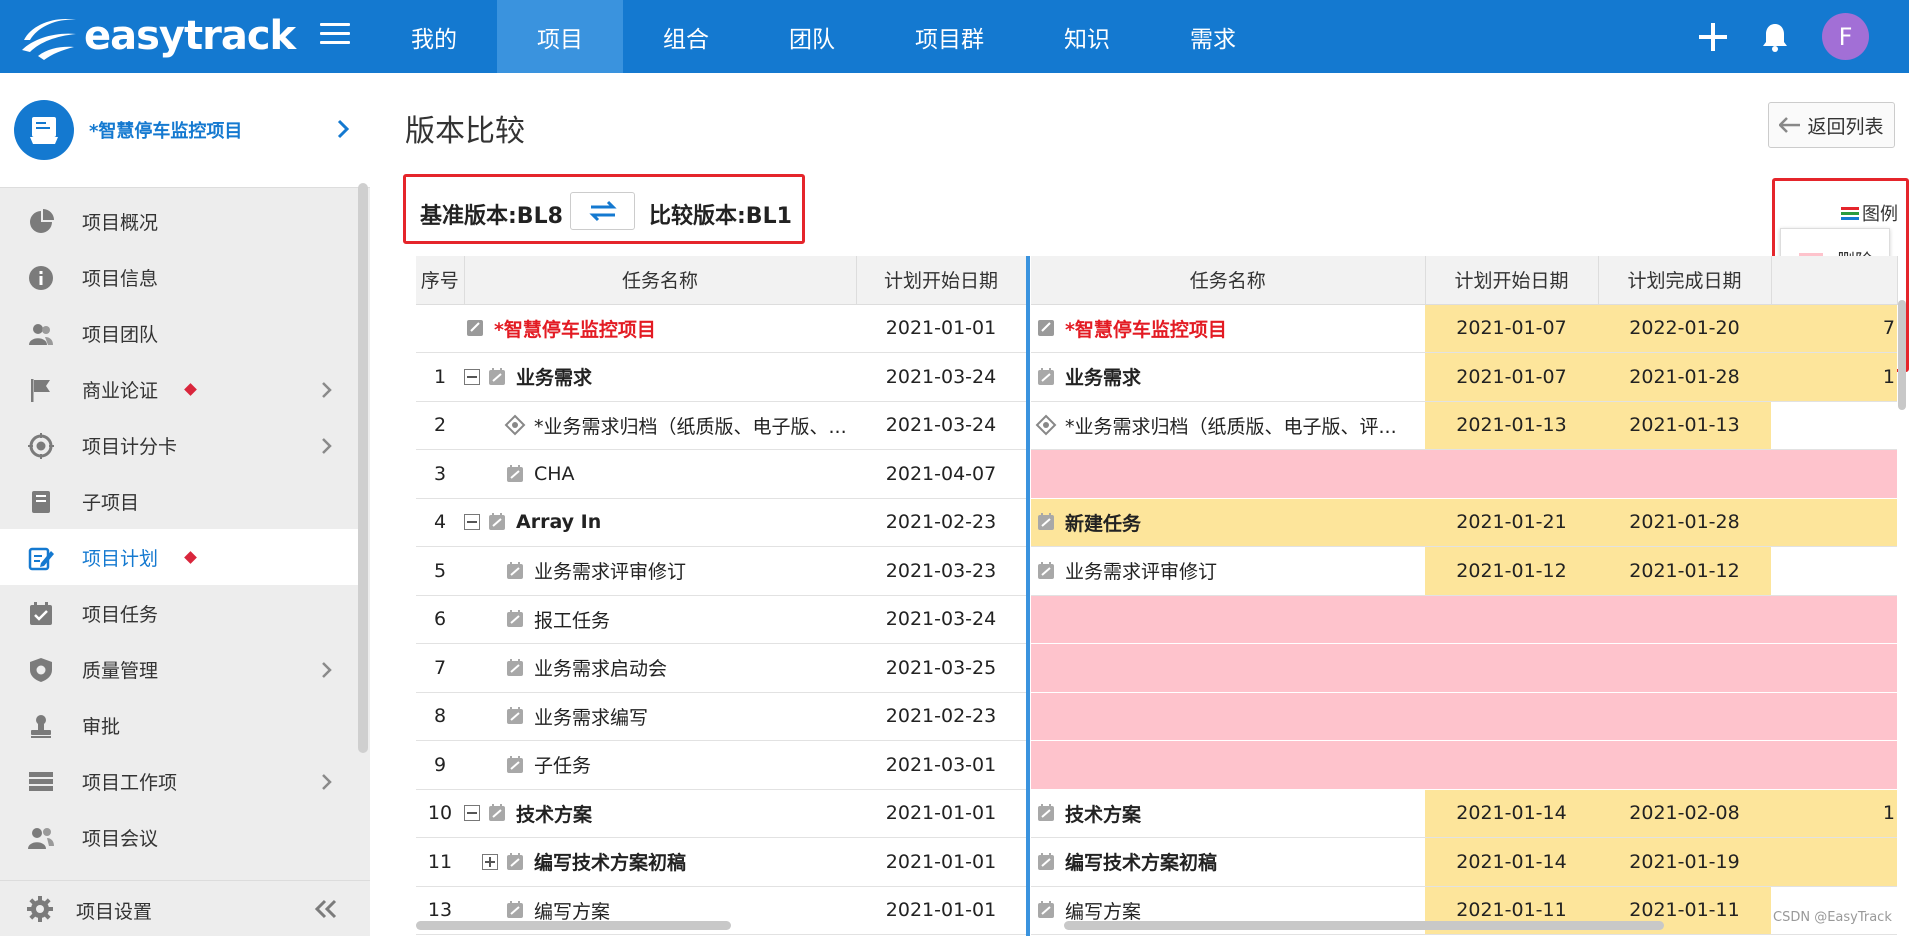 This screenshot has height=936, width=1909. Describe the element at coordinates (812, 36) in the screenshot. I see `nav-tab-team: 团队` at that location.